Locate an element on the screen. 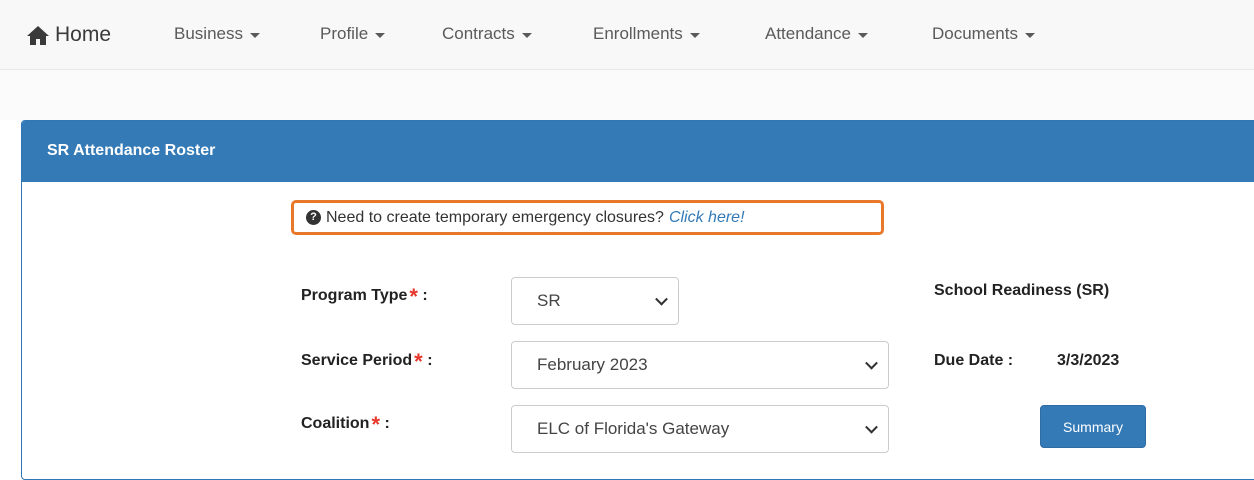  nav-documents-label: Documents is located at coordinates (975, 33).